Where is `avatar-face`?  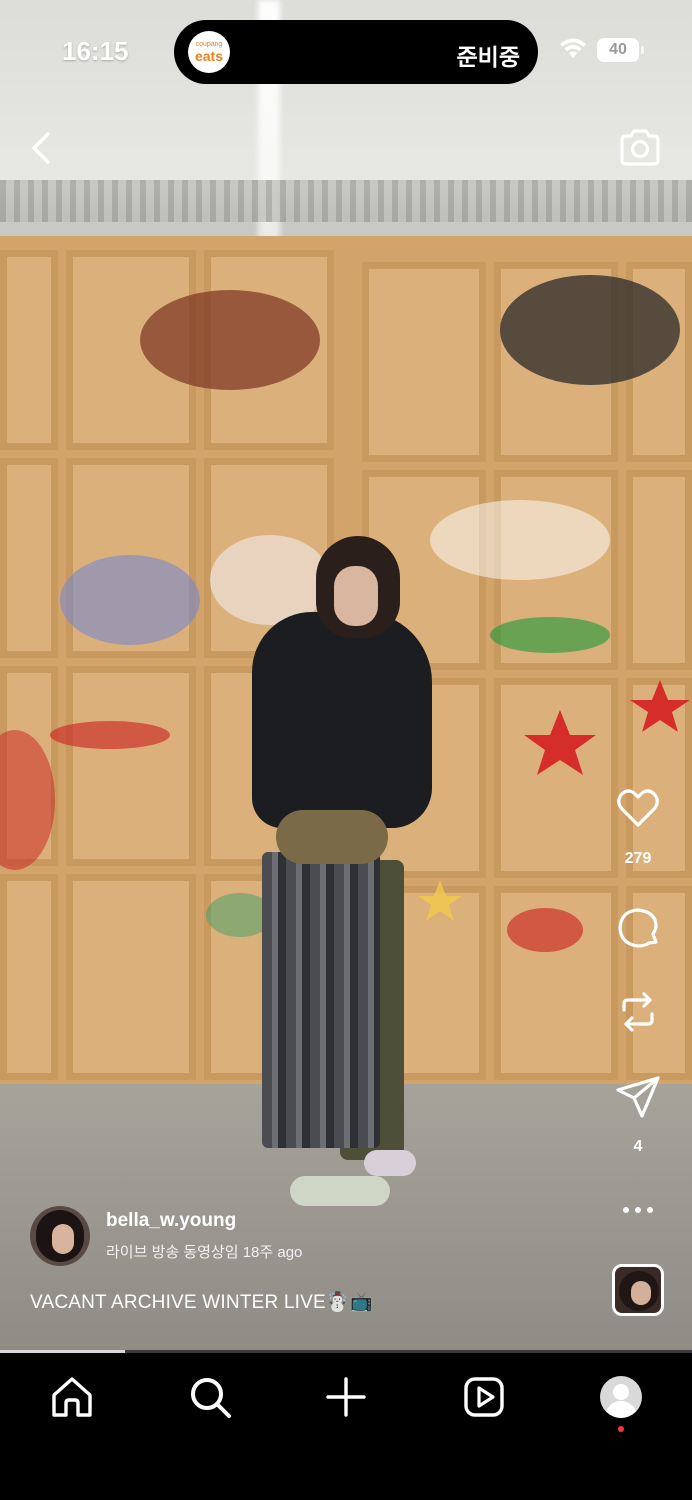
avatar-face is located at coordinates (63, 1239).